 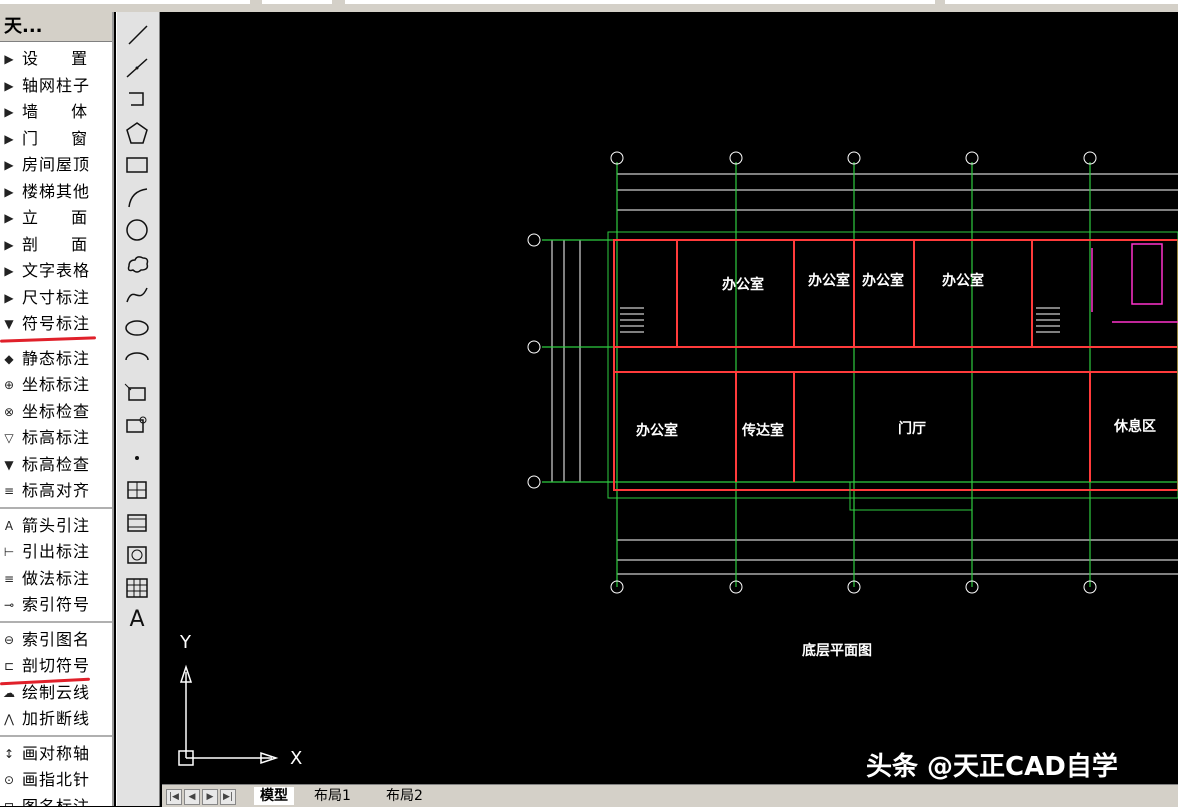 What do you see at coordinates (56, 526) in the screenshot?
I see `menu-item: A 箭头引注` at bounding box center [56, 526].